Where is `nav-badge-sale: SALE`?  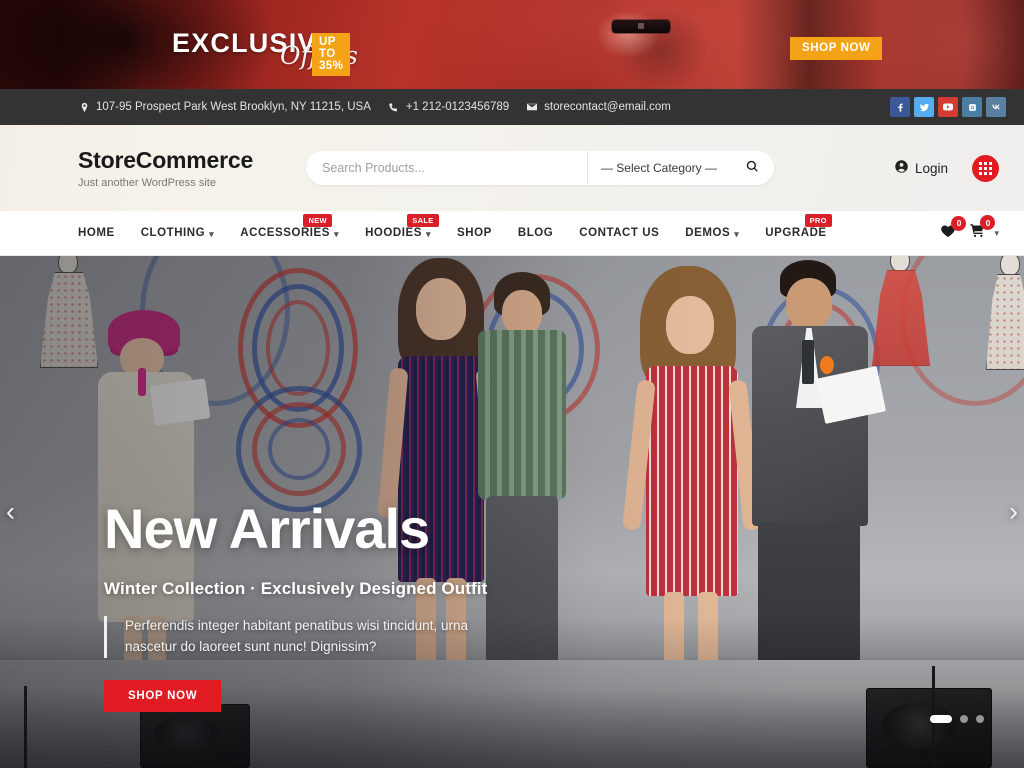 nav-badge-sale: SALE is located at coordinates (423, 220).